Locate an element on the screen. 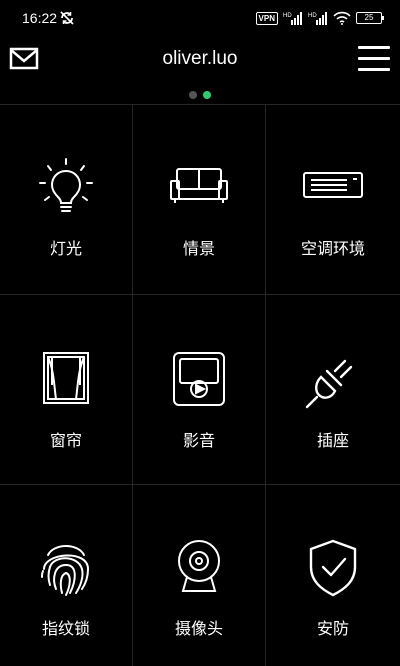 Image resolution: width=400 pixels, height=666 pixels. menu-button is located at coordinates (374, 58).